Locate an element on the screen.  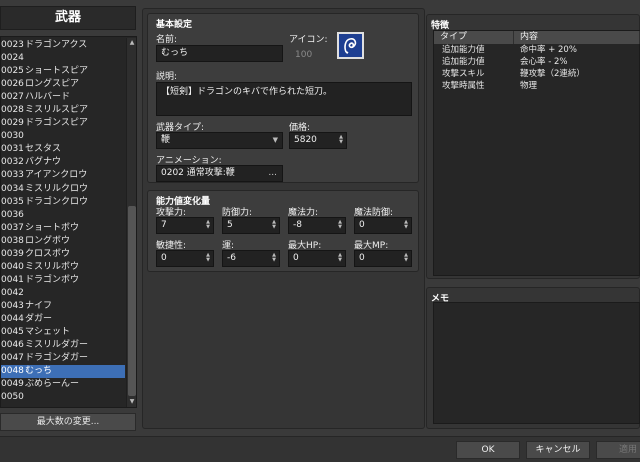
param-value: -8 is located at coordinates (297, 225).